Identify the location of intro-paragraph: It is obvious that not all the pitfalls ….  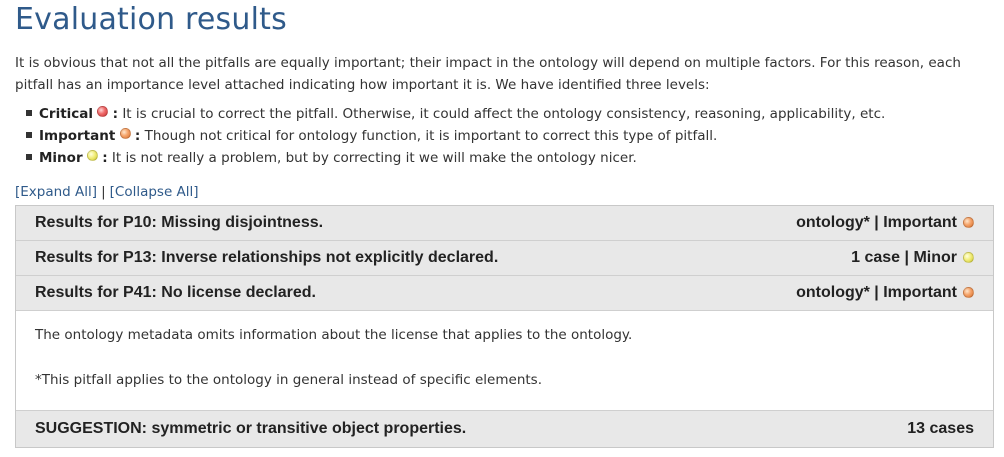
(488, 74).